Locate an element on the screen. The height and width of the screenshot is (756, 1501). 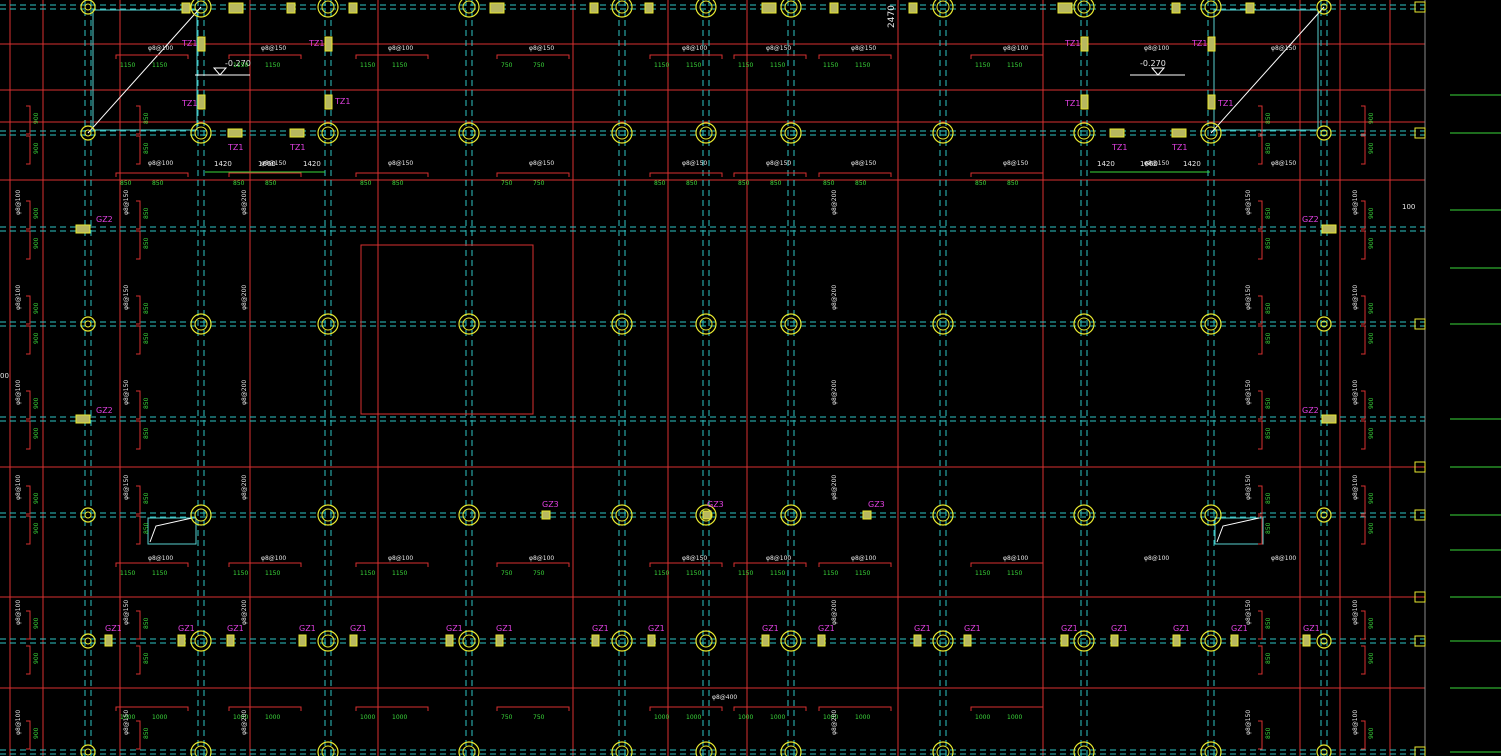
rebar-label-1-4: φ8@150 is located at coordinates (694, 163).